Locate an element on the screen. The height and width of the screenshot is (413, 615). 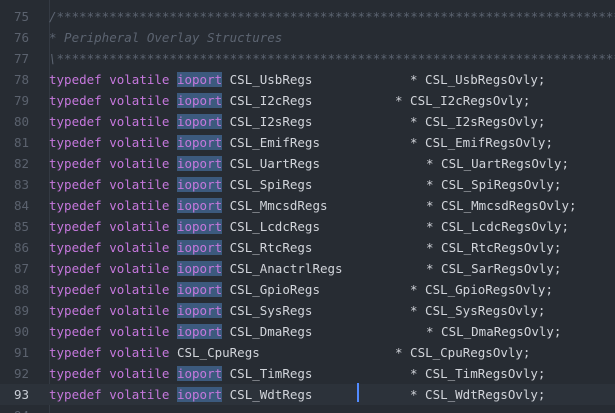
comment-text: * Peripheral Overlay Structures is located at coordinates (166, 37).